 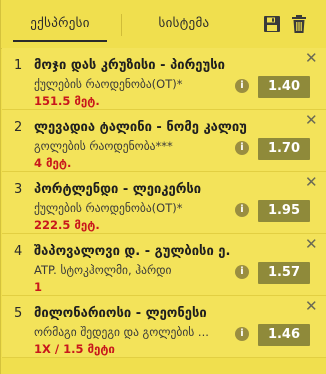 I want to click on odds-button: 1.95, so click(x=284, y=211).